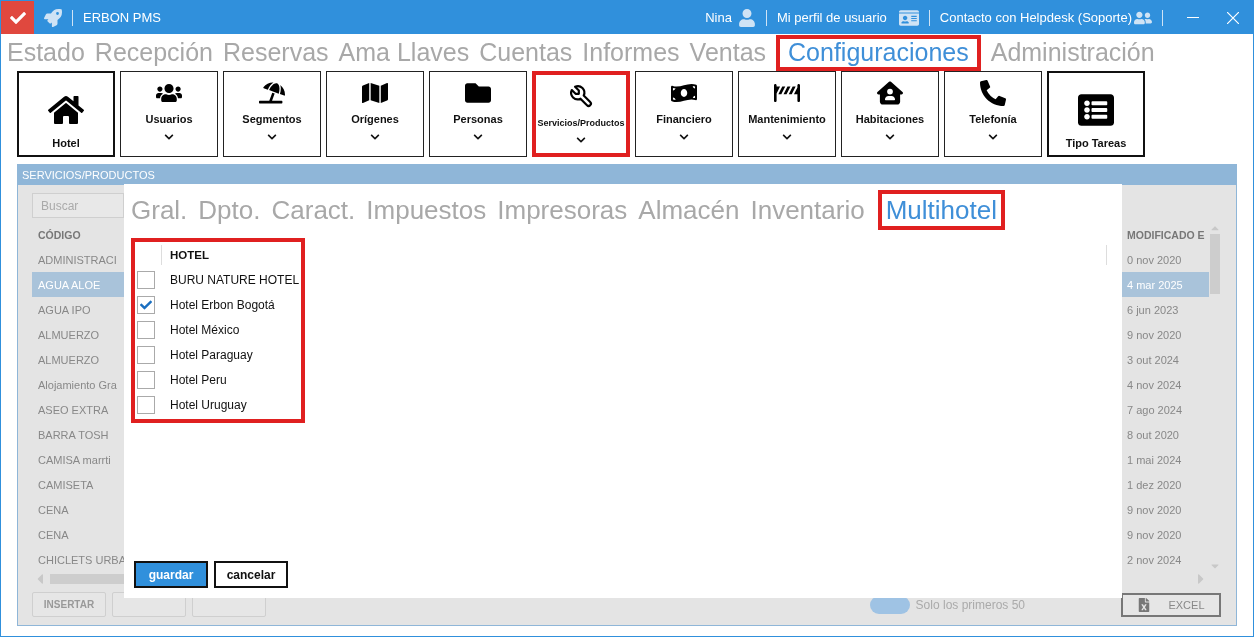 The height and width of the screenshot is (637, 1254). What do you see at coordinates (208, 404) in the screenshot?
I see `hotel-name: Hotel Uruguay` at bounding box center [208, 404].